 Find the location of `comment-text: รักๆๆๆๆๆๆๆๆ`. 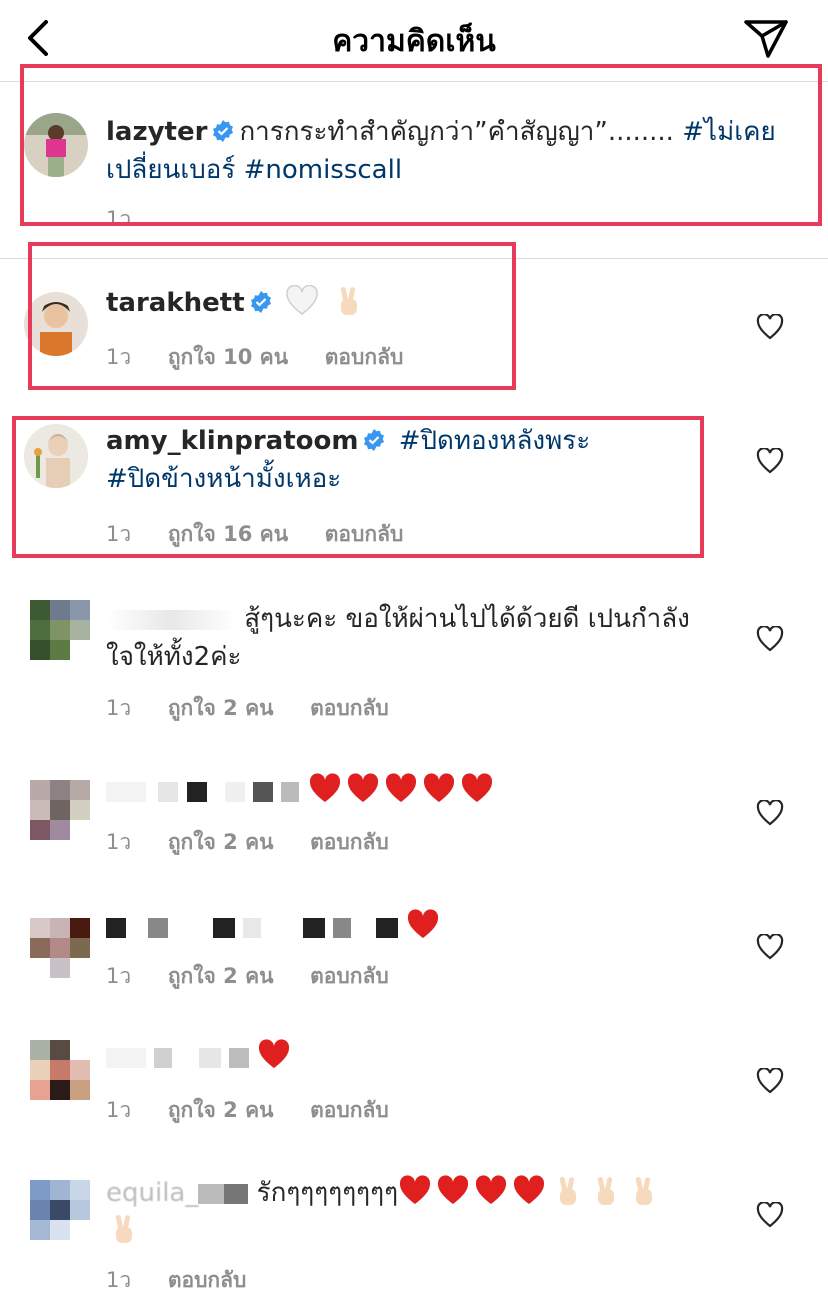

comment-text: รักๆๆๆๆๆๆๆๆ is located at coordinates (327, 1193).